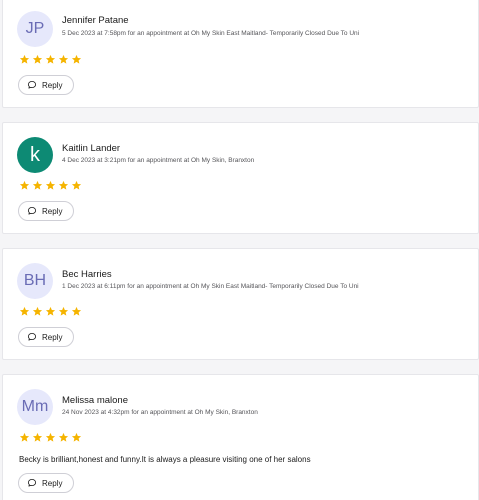  Describe the element at coordinates (87, 274) in the screenshot. I see `reviewer-name: Bec Harries` at that location.